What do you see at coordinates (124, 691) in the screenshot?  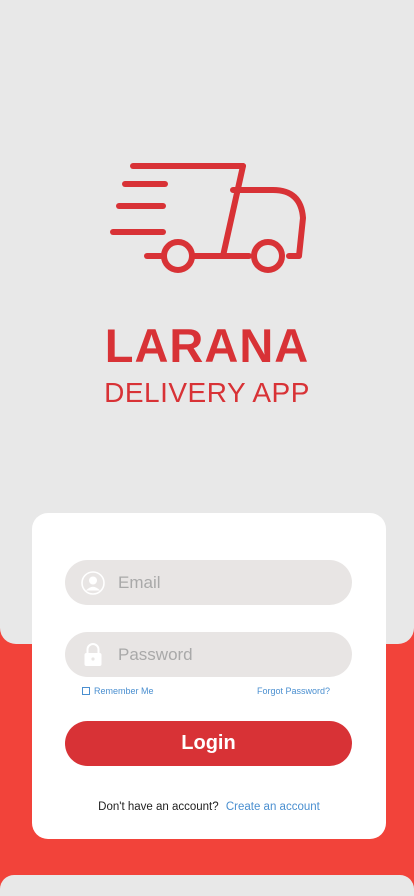 I see `remember-me-label: Remember Me` at bounding box center [124, 691].